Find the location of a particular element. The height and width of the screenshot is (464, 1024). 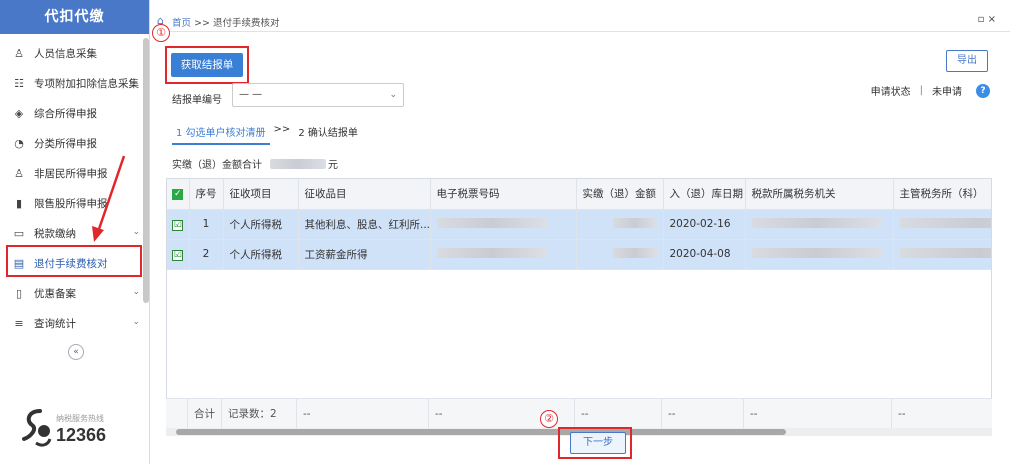

amount-summary-label: 实缴（退）金额合计 is located at coordinates (217, 165).